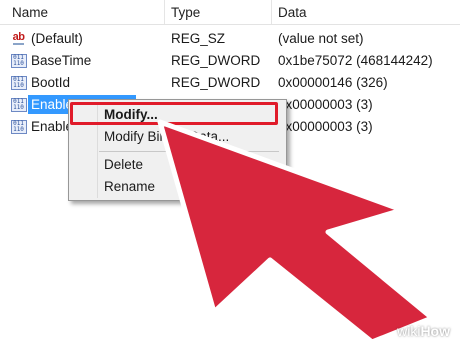  I want to click on value-data: (value not set), so click(321, 38).